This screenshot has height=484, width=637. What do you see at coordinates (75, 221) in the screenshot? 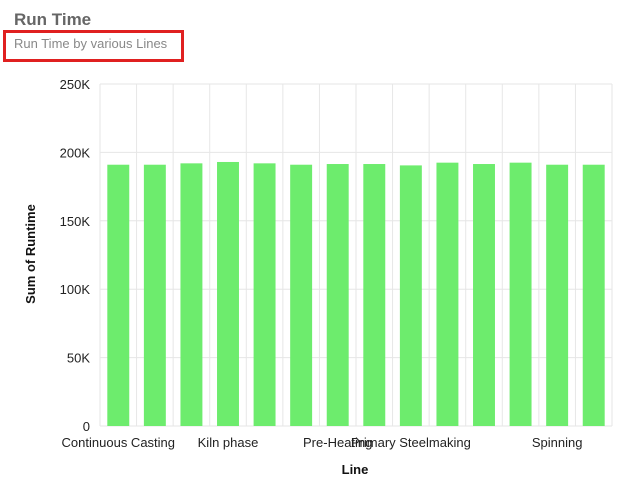
I see `y-tick-label: 150K` at bounding box center [75, 221].